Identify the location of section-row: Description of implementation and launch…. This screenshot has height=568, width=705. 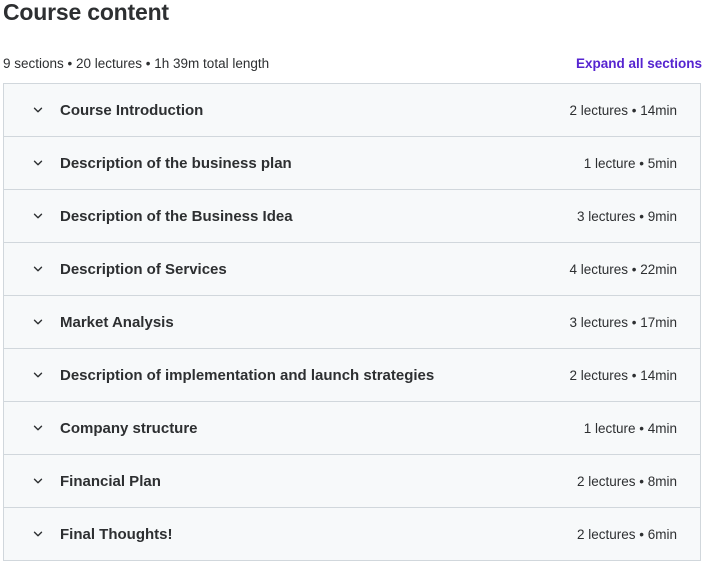
(352, 375).